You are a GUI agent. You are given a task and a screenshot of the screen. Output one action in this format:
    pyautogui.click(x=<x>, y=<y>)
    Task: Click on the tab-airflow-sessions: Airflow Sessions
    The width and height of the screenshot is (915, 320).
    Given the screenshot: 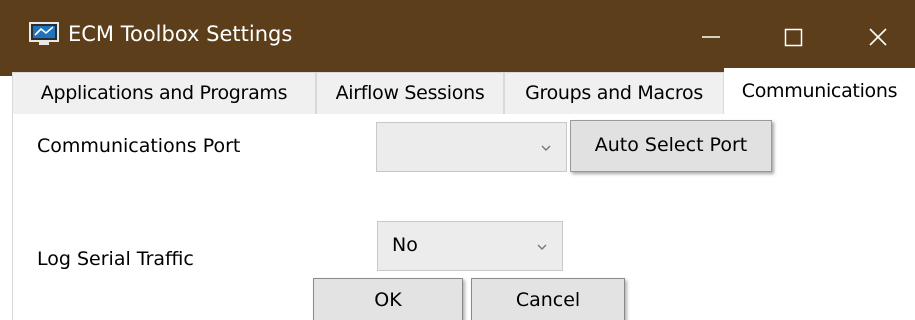 What is the action you would take?
    pyautogui.click(x=410, y=93)
    